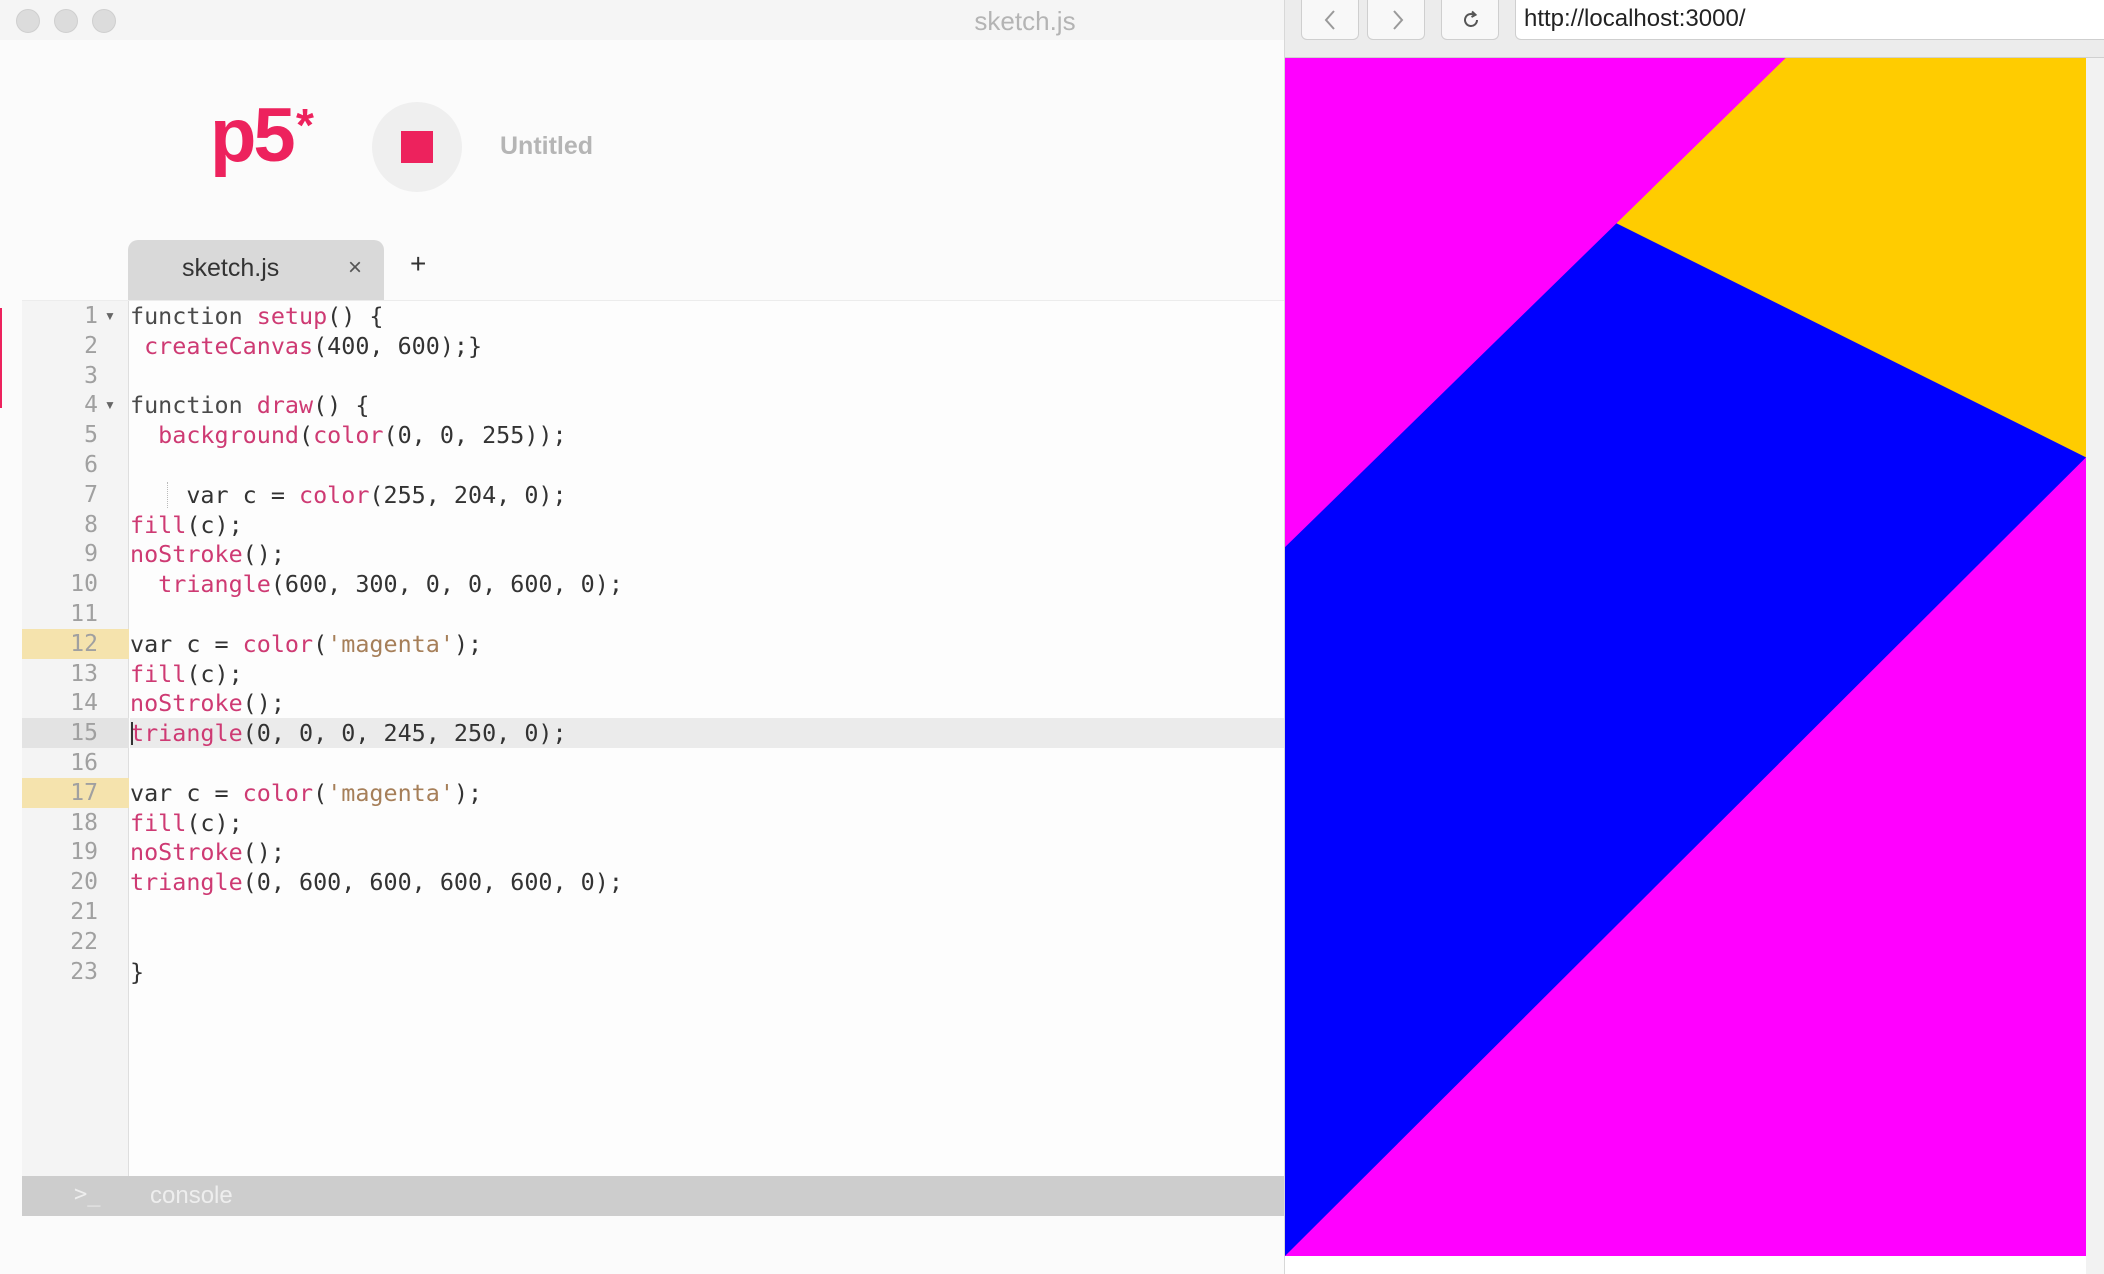  What do you see at coordinates (91, 435) in the screenshot?
I see `line-number-text: 5` at bounding box center [91, 435].